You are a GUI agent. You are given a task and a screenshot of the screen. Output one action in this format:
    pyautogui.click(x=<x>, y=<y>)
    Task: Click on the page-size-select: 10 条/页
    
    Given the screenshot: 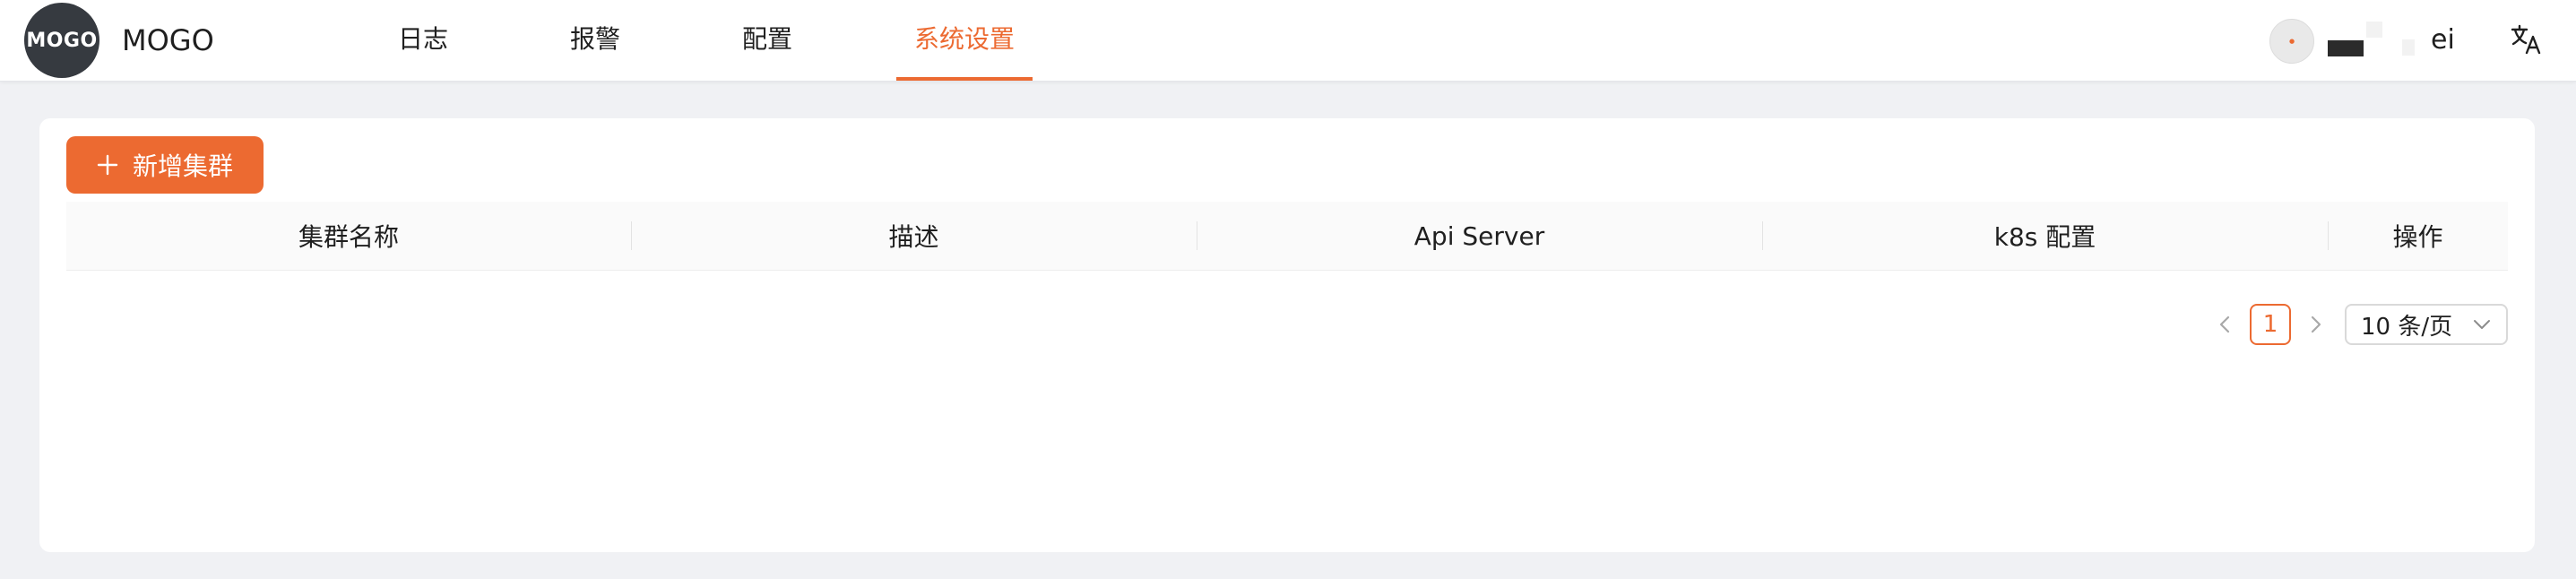 What is the action you would take?
    pyautogui.click(x=2426, y=325)
    